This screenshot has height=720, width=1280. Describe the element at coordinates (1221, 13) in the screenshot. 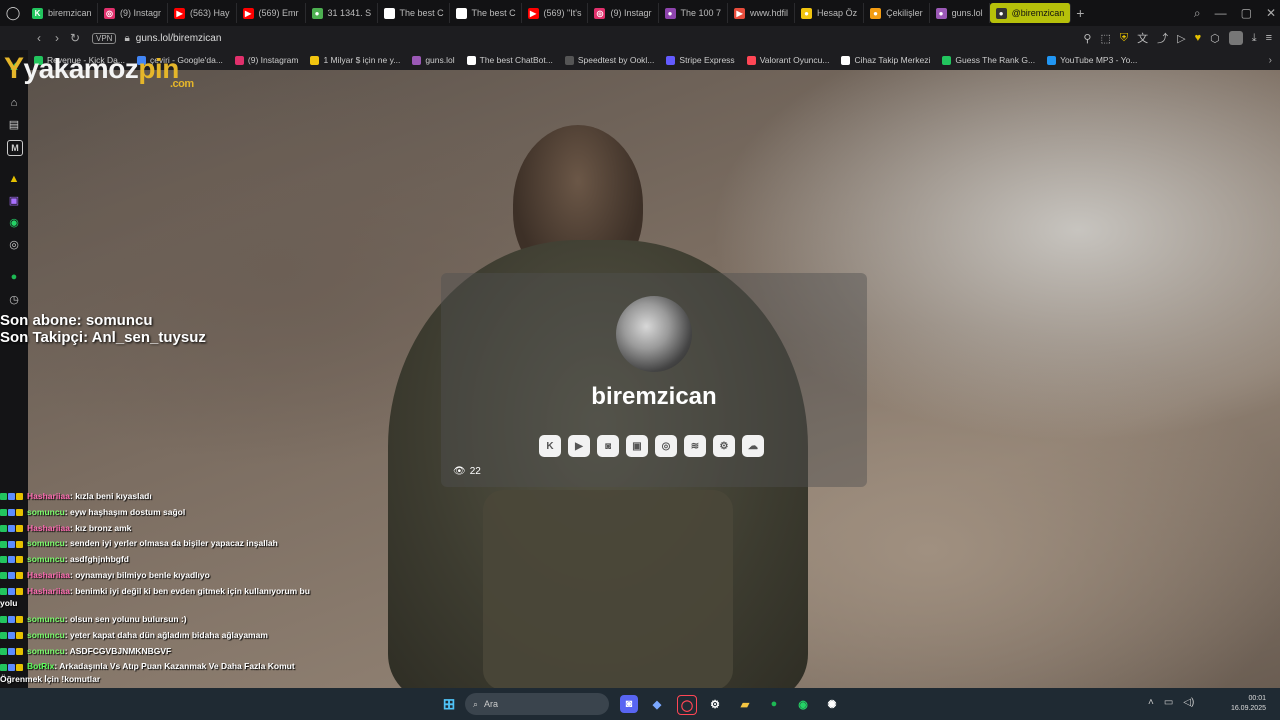

I see `minimize-button: —` at that location.